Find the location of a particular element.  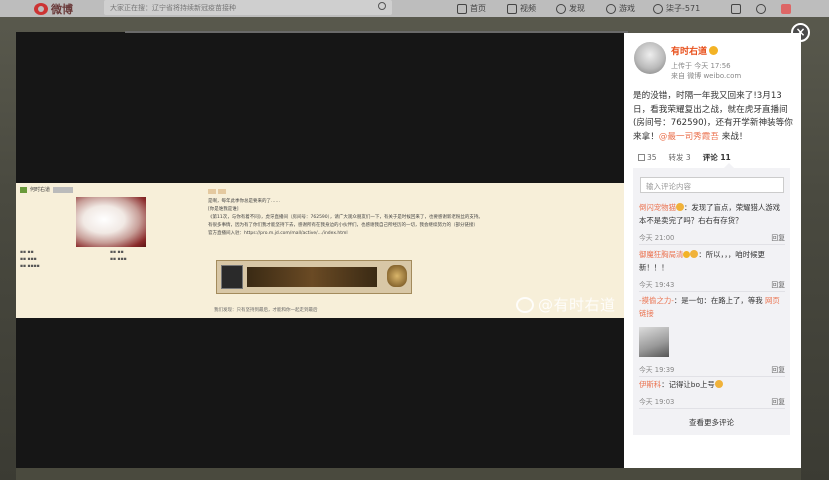

comment-time: 今天 21:00 is located at coordinates (657, 238).